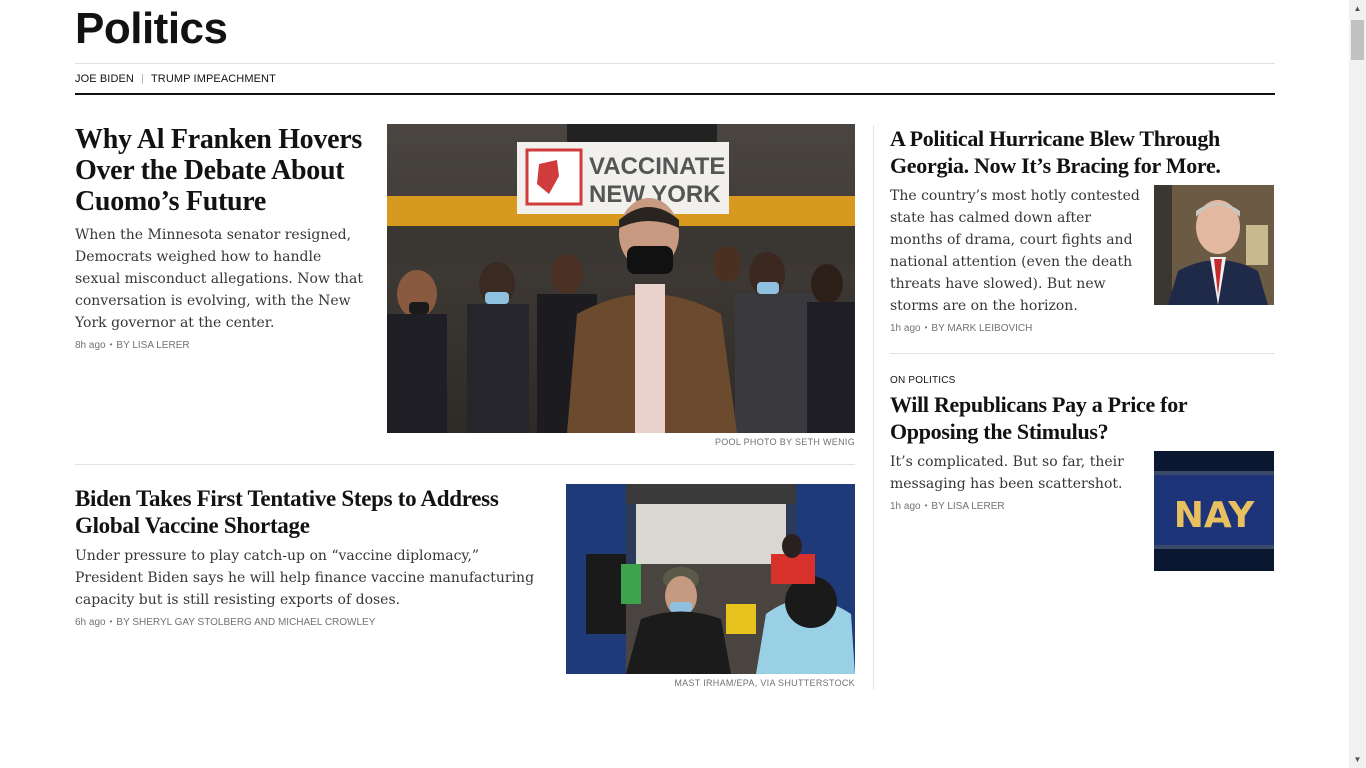  What do you see at coordinates (151, 28) in the screenshot?
I see `page-title: Politics` at bounding box center [151, 28].